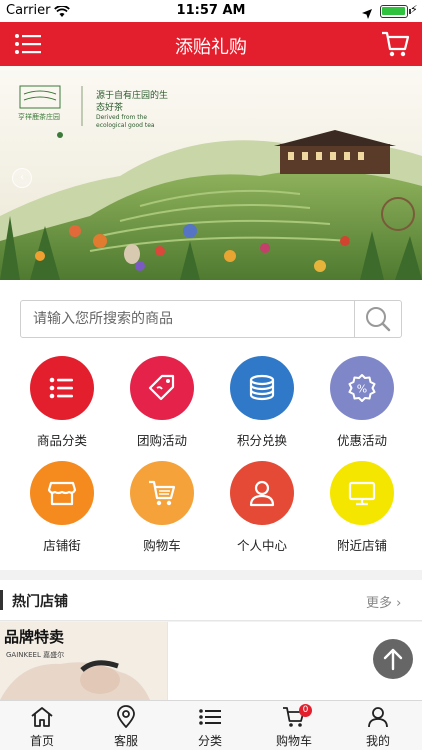  Describe the element at coordinates (34, 637) in the screenshot. I see `card-title: 品牌特卖` at that location.